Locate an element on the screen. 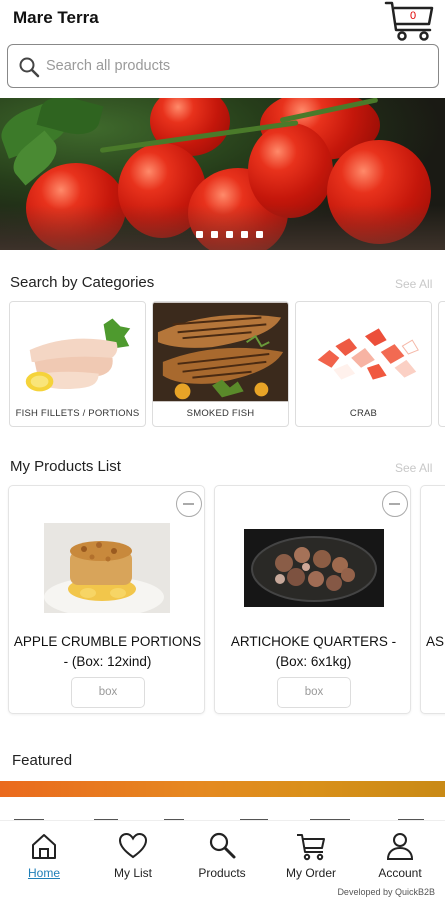  nav-item-my-order: My Order is located at coordinates (311, 856).